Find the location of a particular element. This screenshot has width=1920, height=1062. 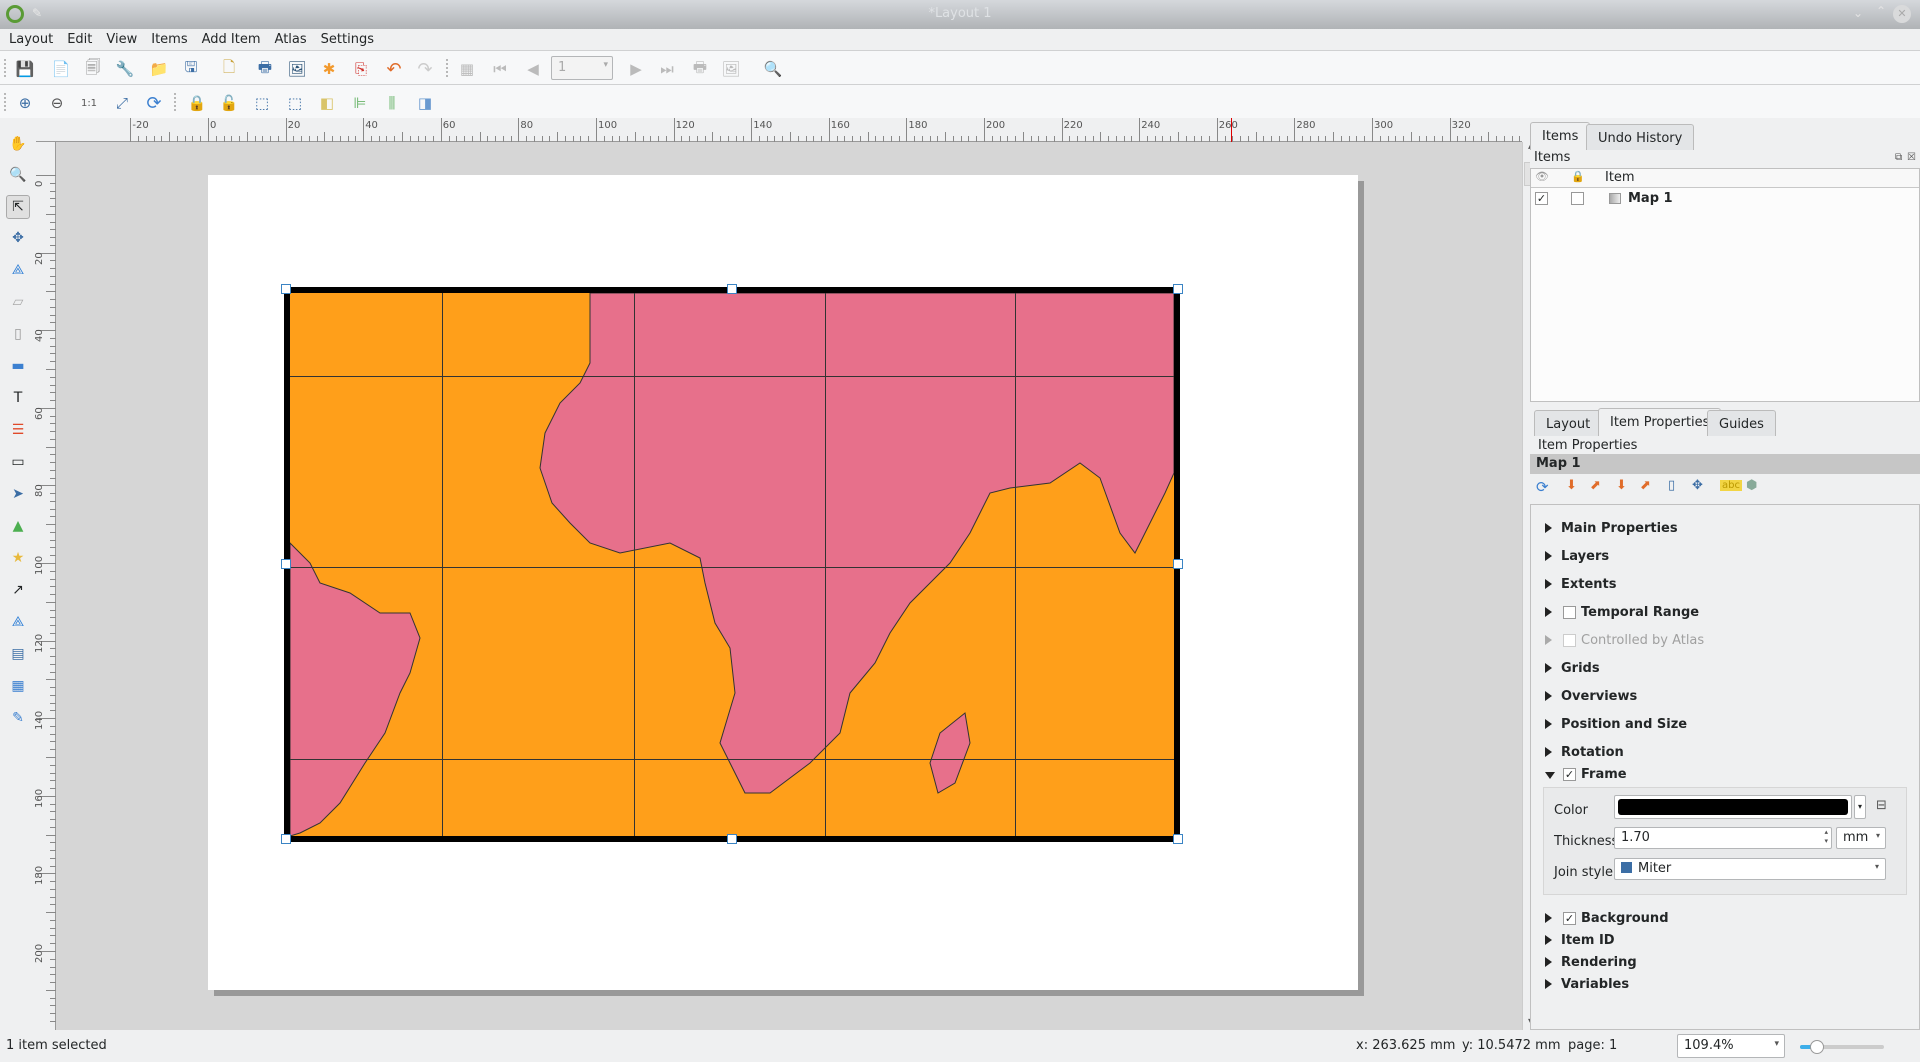

tab-undo-history: Undo History is located at coordinates (1640, 137).